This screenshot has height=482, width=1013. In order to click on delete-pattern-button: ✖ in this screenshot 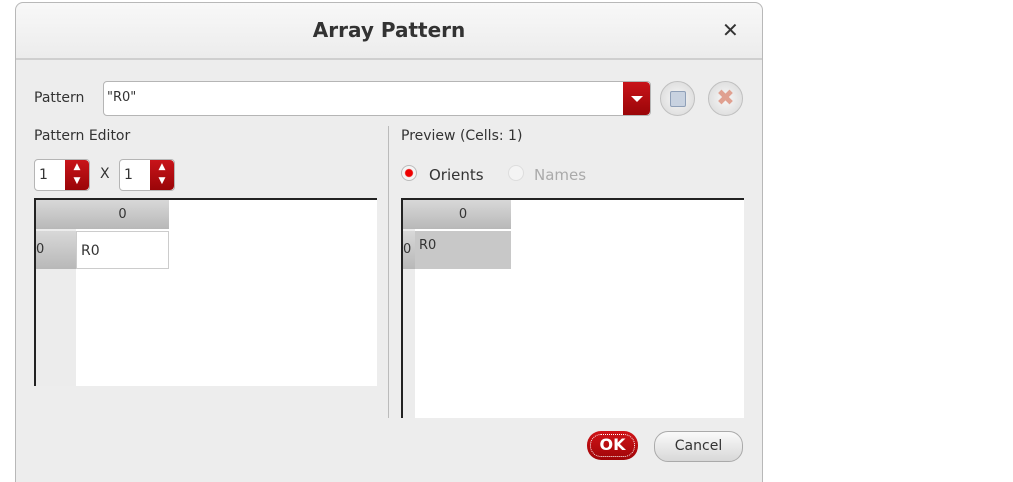, I will do `click(725, 98)`.